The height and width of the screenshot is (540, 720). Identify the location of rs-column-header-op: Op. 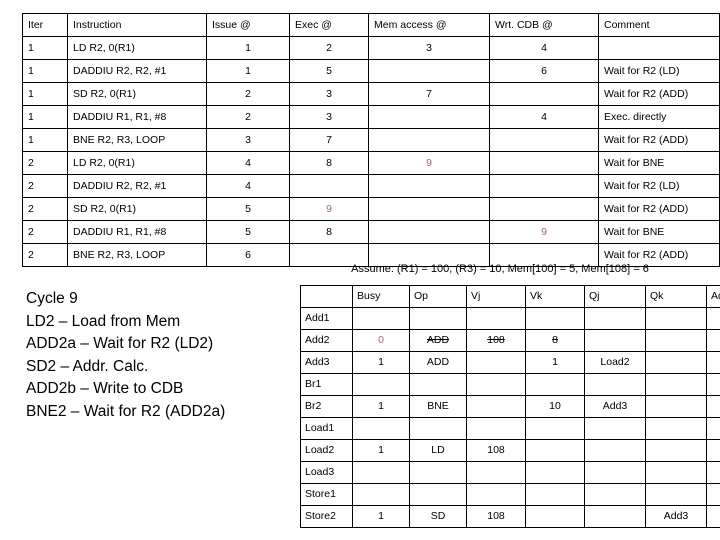
(438, 296).